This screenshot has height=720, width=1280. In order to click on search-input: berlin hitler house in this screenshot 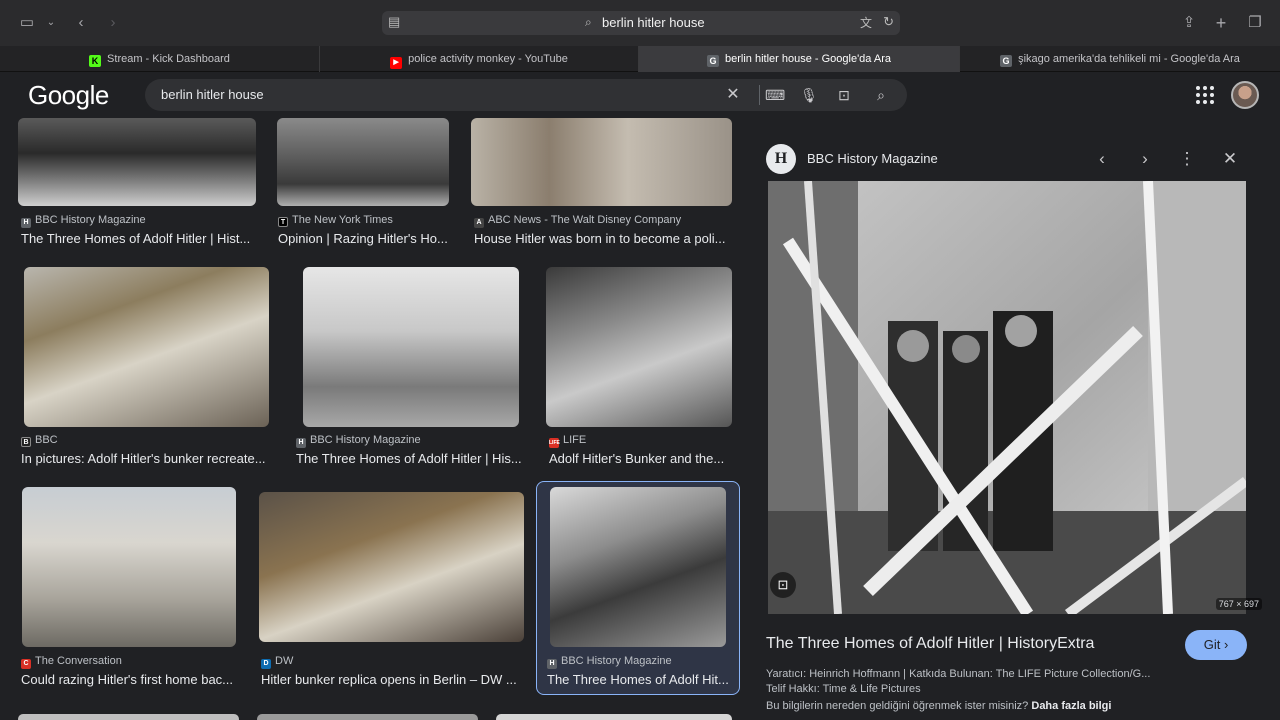, I will do `click(212, 94)`.